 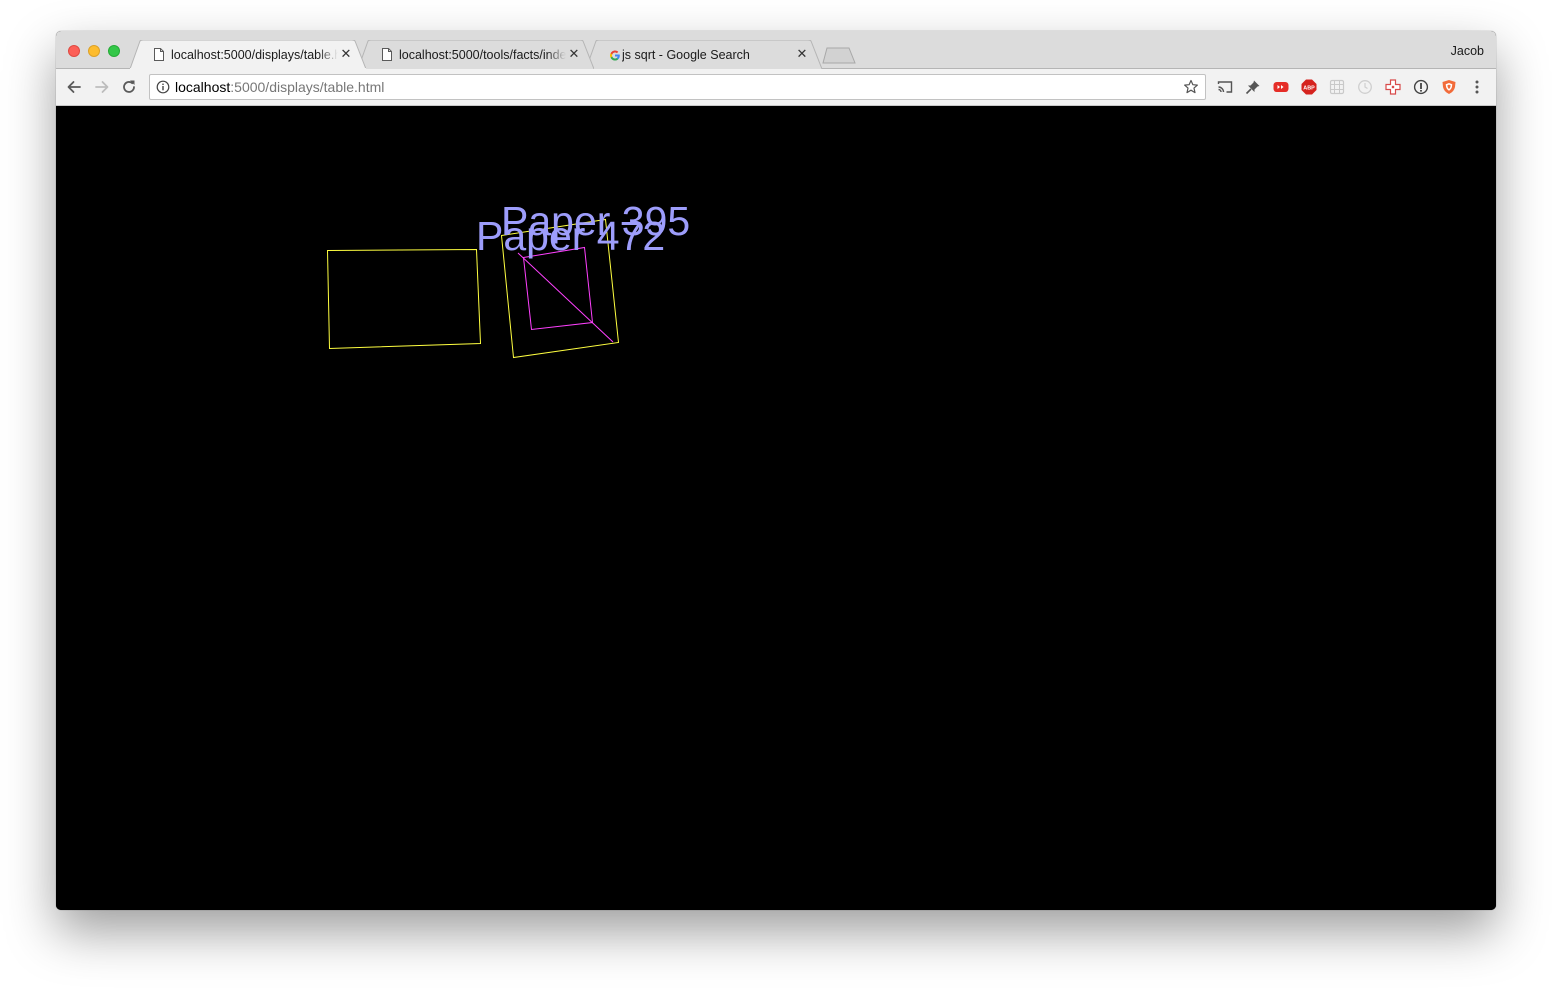 What do you see at coordinates (615, 55) in the screenshot?
I see `google-icon` at bounding box center [615, 55].